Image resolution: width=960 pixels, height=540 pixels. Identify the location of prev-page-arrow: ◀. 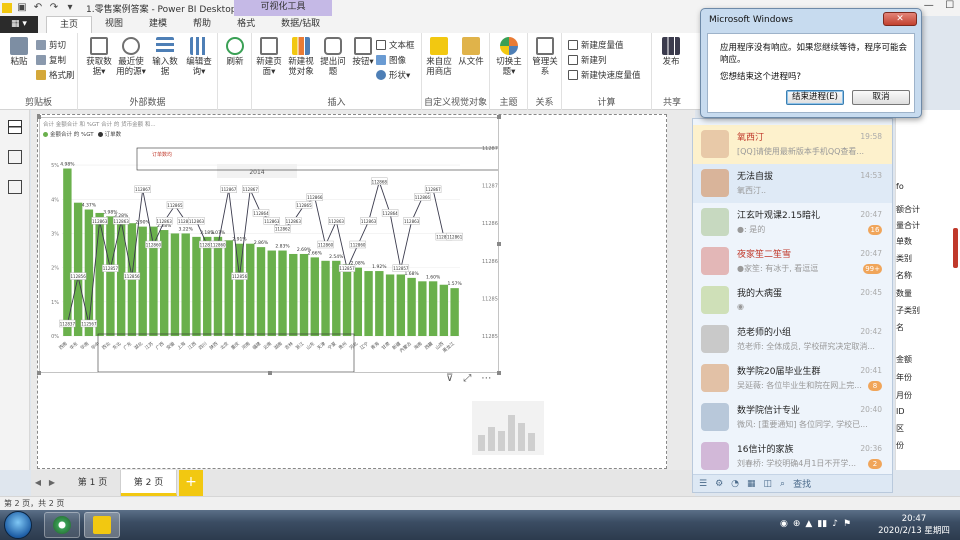
(38, 483).